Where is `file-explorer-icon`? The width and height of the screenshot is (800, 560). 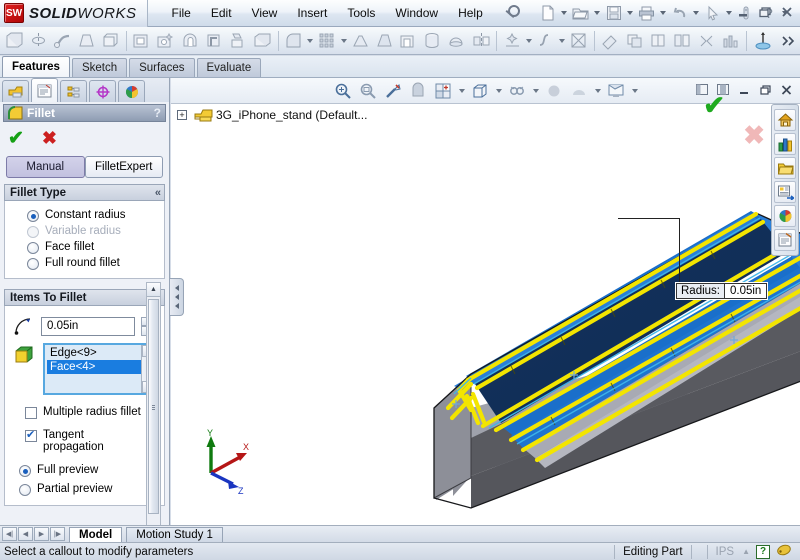 file-explorer-icon is located at coordinates (785, 168).